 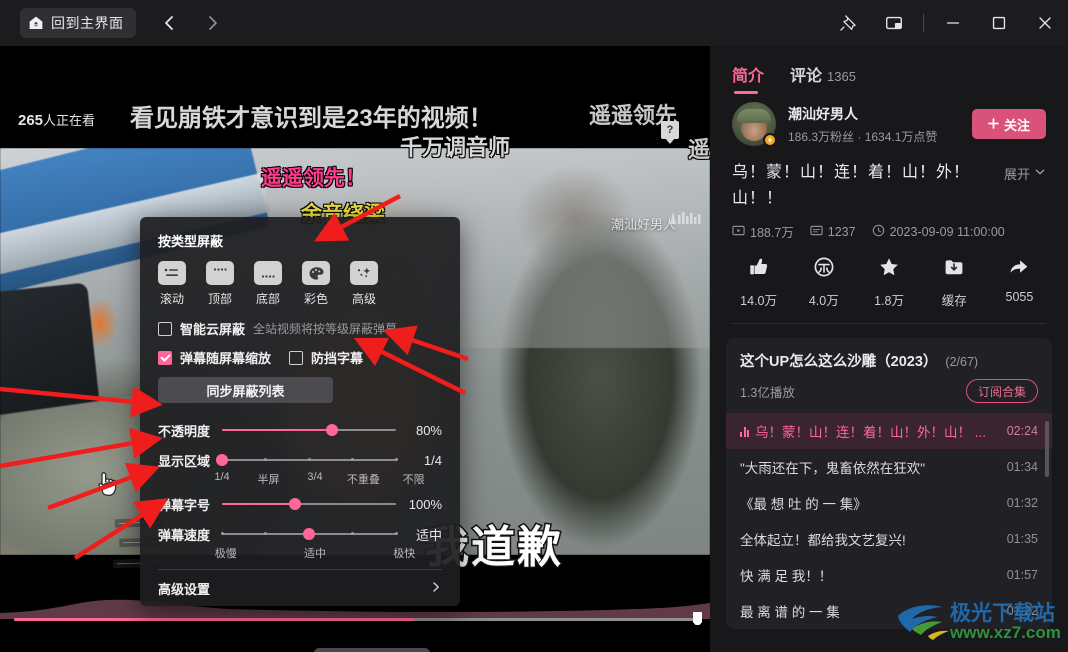 I want to click on prevent-block-subtitle-checkbox, so click(x=296, y=357).